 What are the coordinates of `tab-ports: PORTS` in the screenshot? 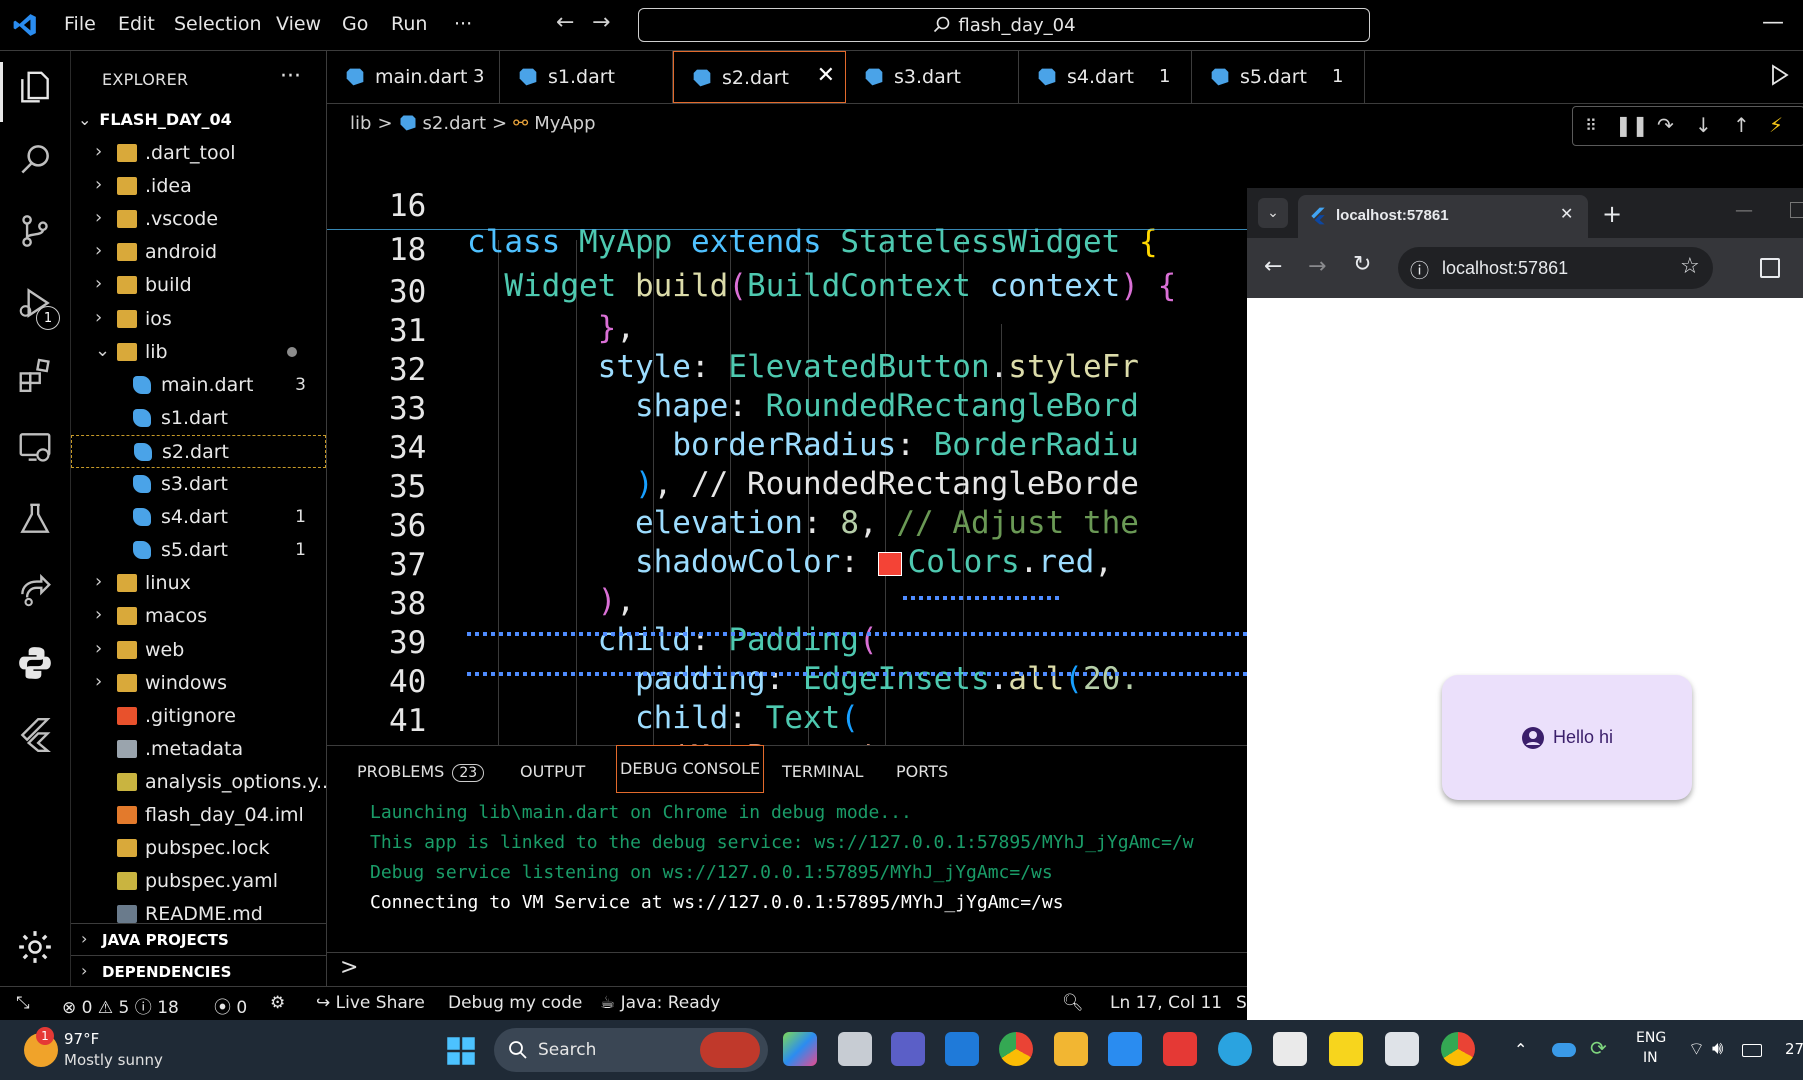 It's located at (922, 771).